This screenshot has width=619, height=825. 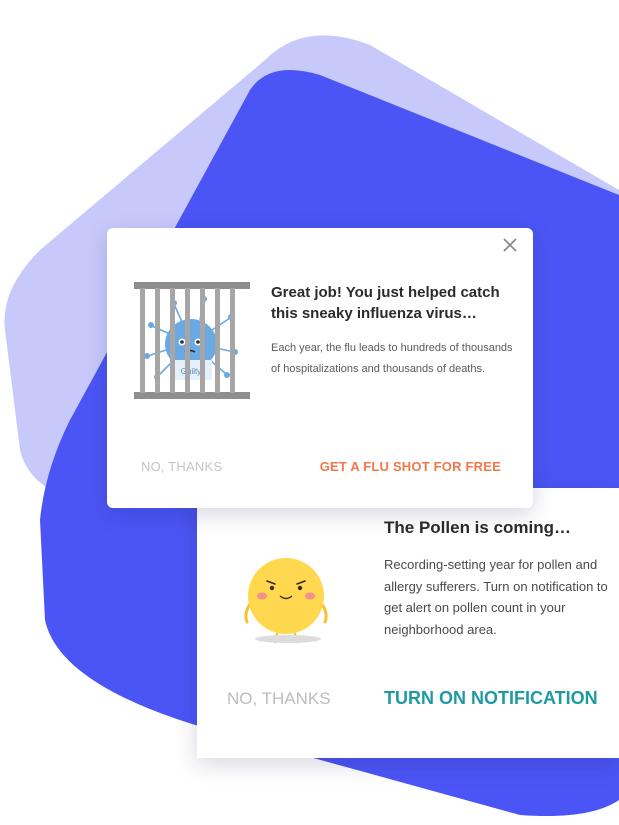 What do you see at coordinates (279, 699) in the screenshot?
I see `pollen-no-thanks-button: NO, THANKS` at bounding box center [279, 699].